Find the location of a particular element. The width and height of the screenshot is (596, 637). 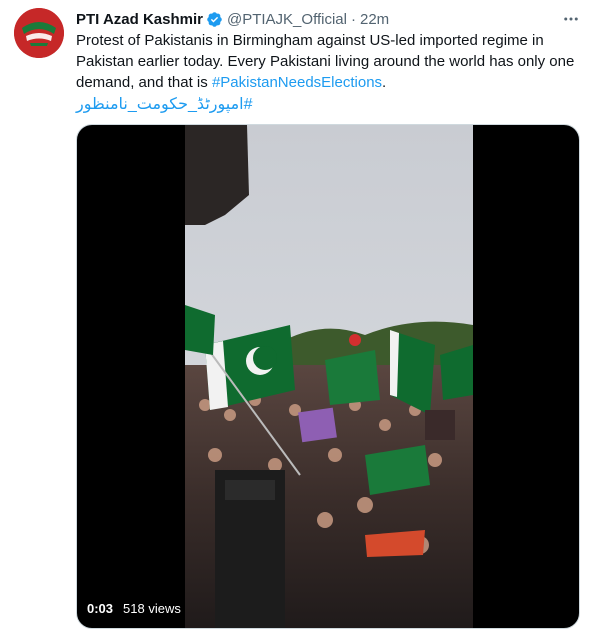

tweet-header: PTI Azad Kashmir @PTIAJK_Official · 22m is located at coordinates (329, 19).